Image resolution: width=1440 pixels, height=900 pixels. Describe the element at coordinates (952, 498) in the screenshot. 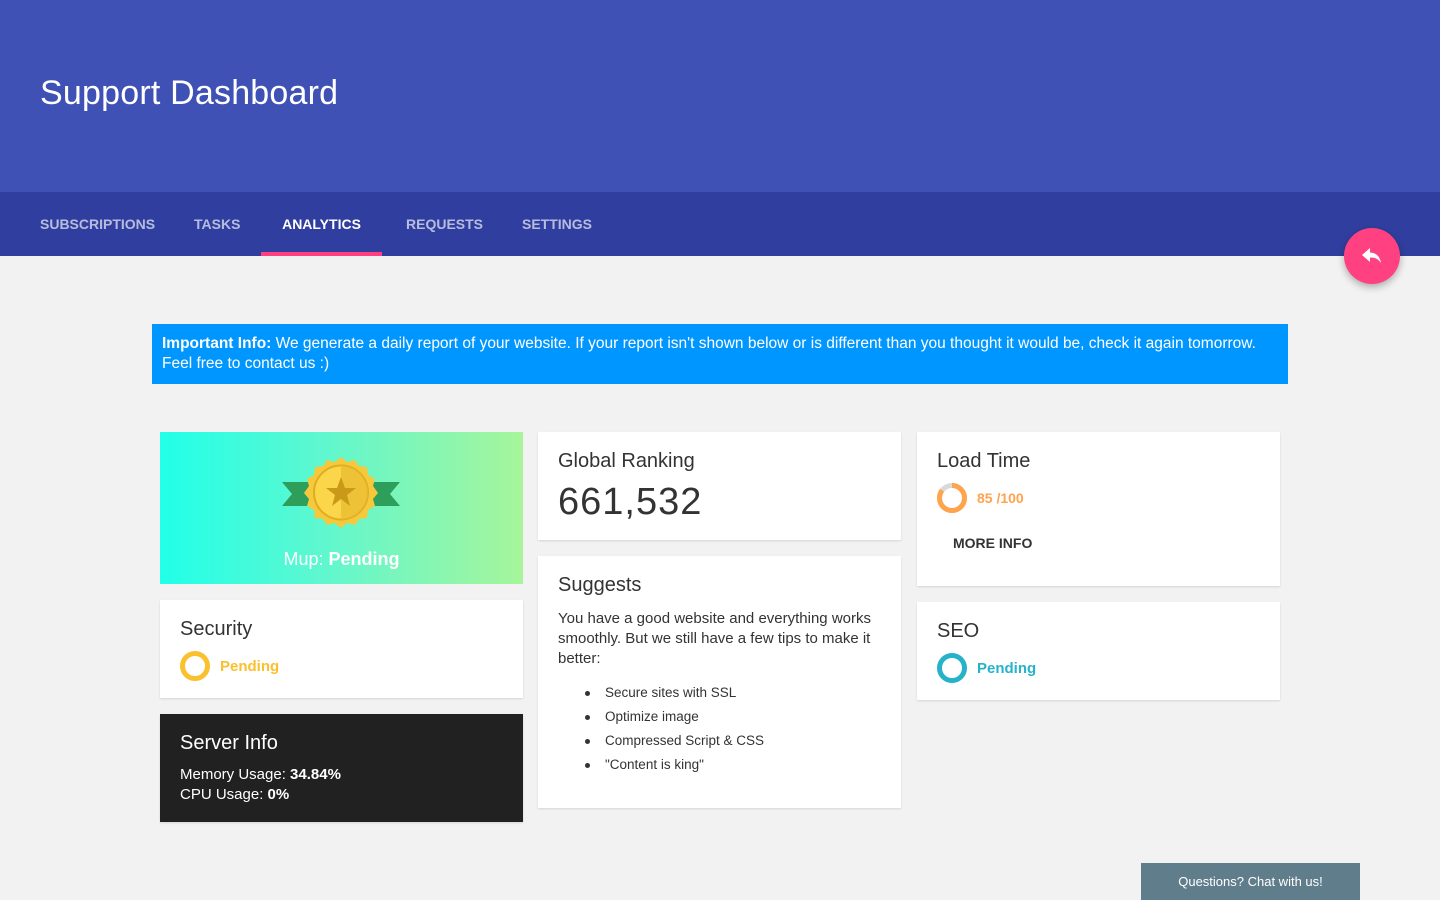

I see `load-time-score-ring-icon` at that location.